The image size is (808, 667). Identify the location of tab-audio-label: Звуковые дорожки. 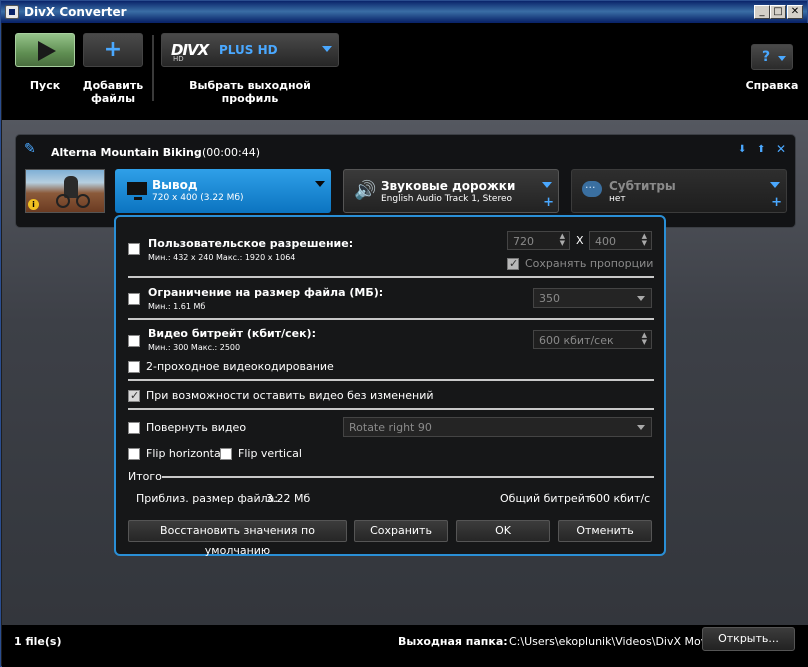
(448, 186).